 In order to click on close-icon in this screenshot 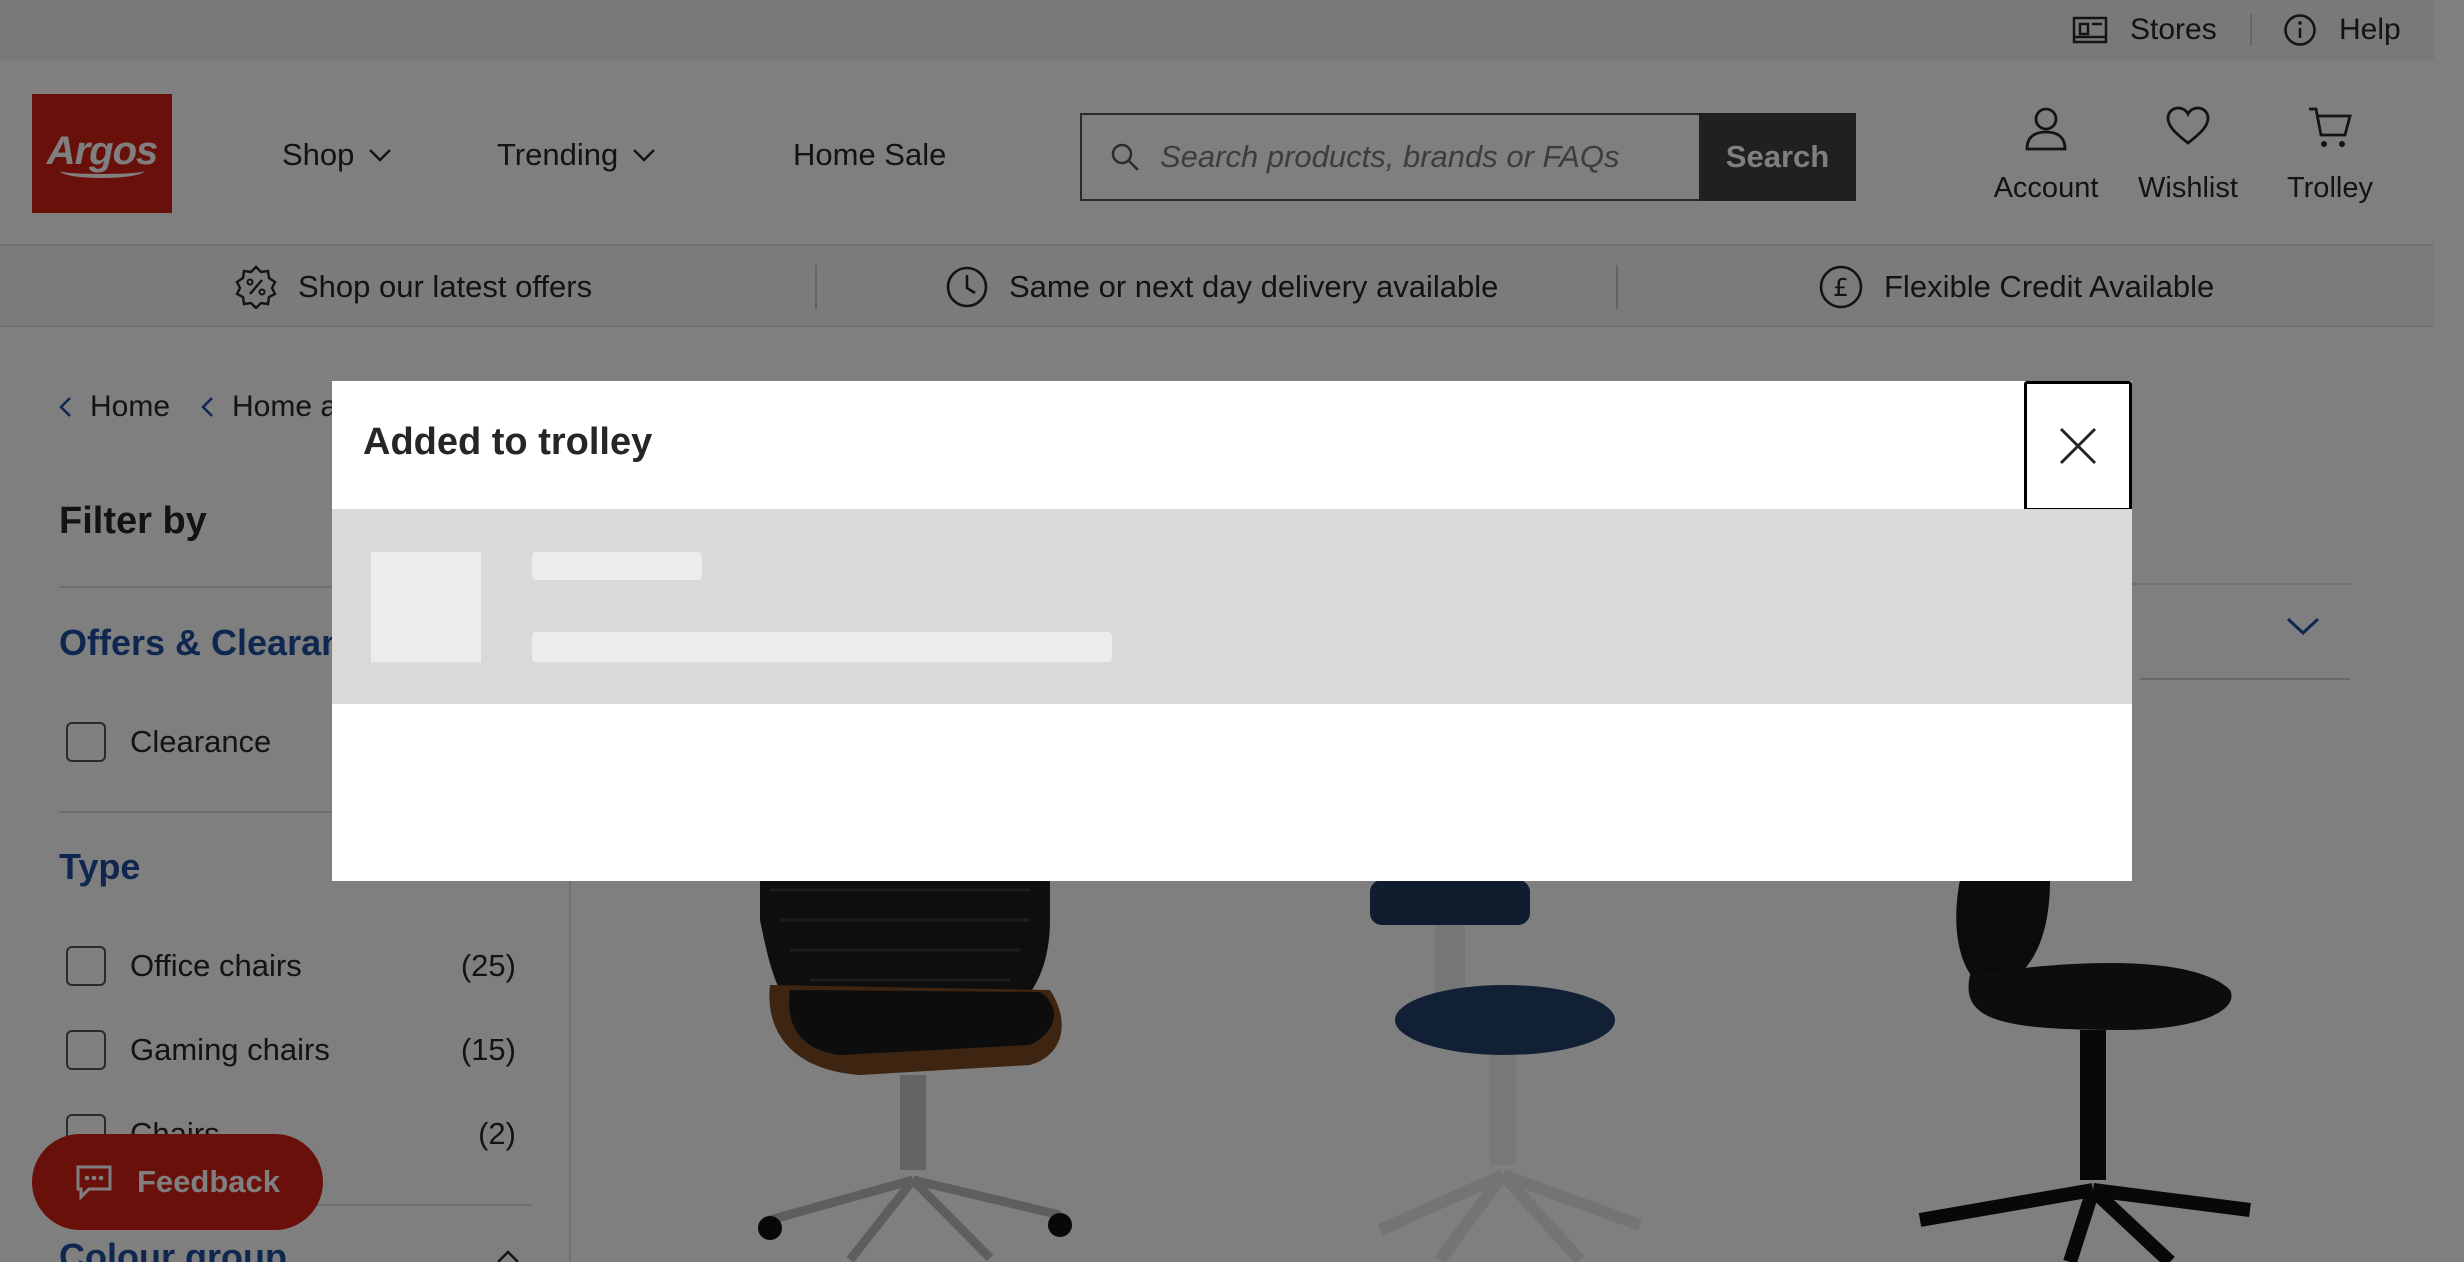, I will do `click(2078, 446)`.